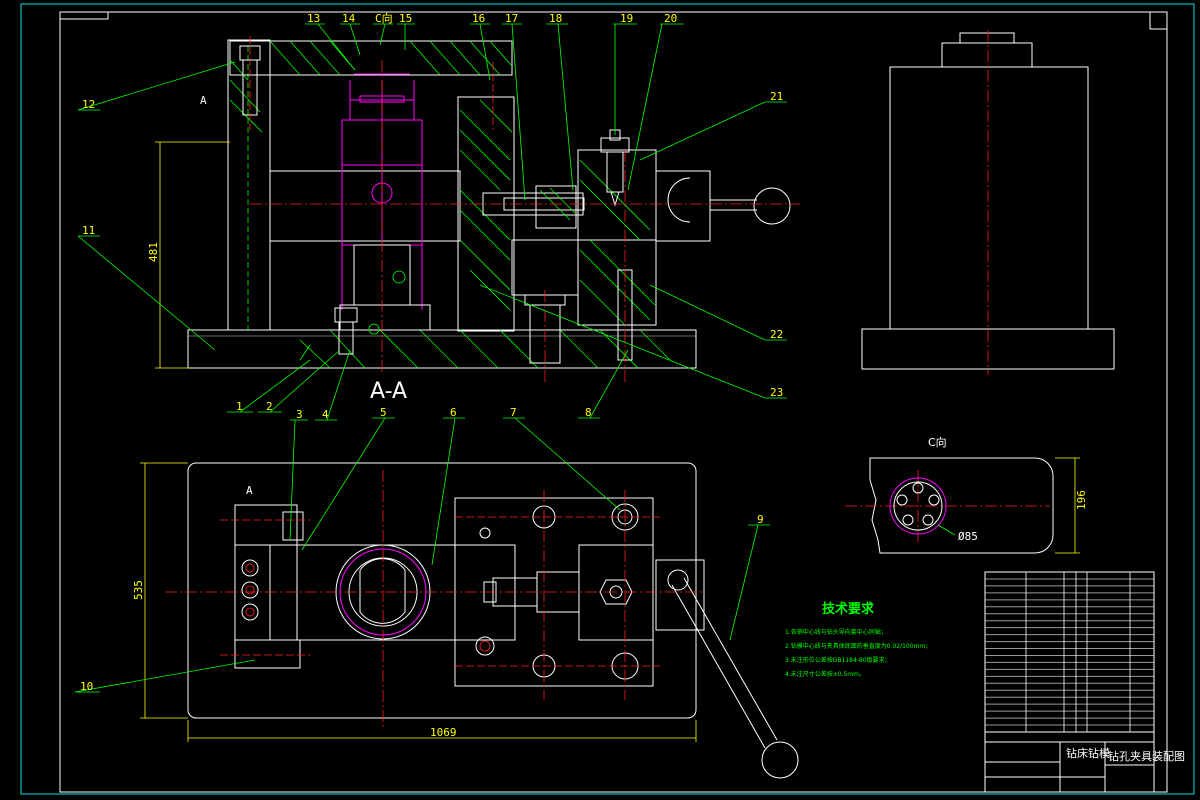  I want to click on tech-line-4: 4.未注尺寸公差按±0.5mm。, so click(825, 674).